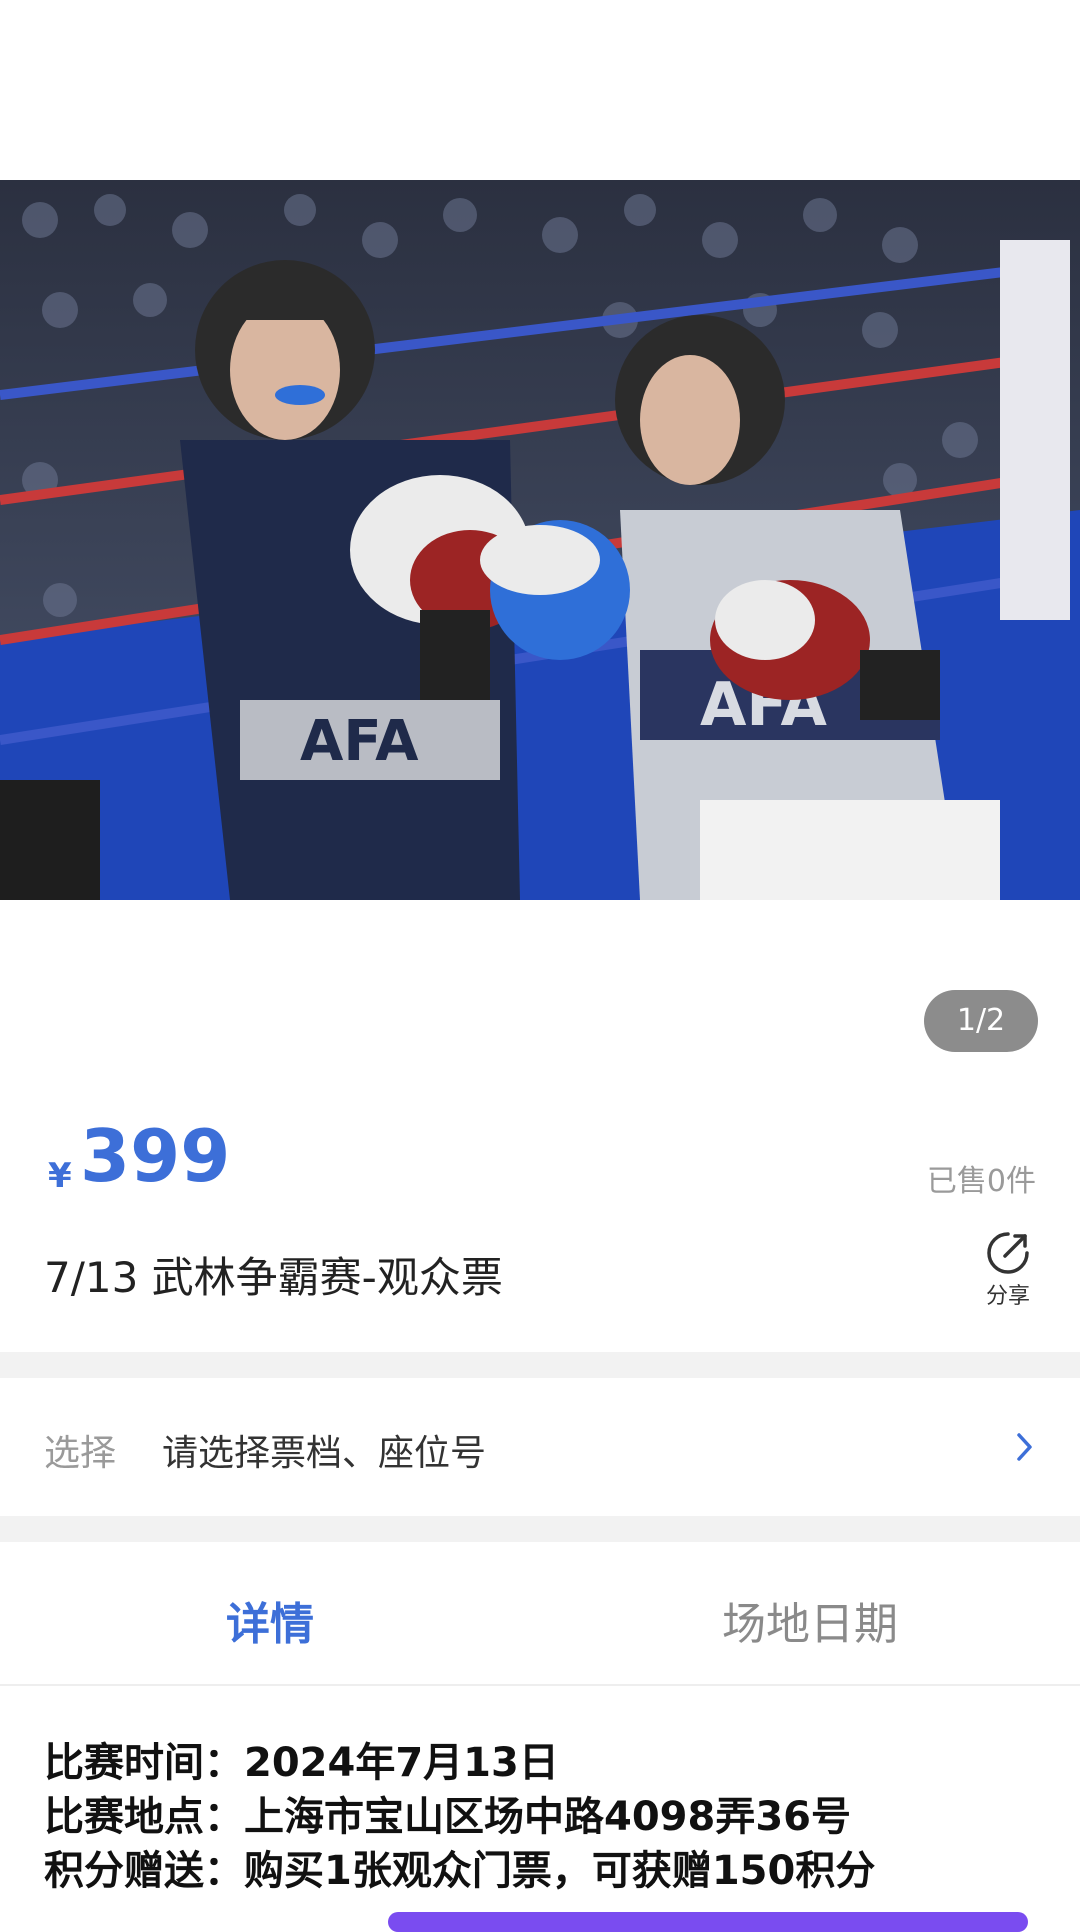 The image size is (1080, 1932). I want to click on tab-bar: 详情 场地日期, so click(540, 1614).